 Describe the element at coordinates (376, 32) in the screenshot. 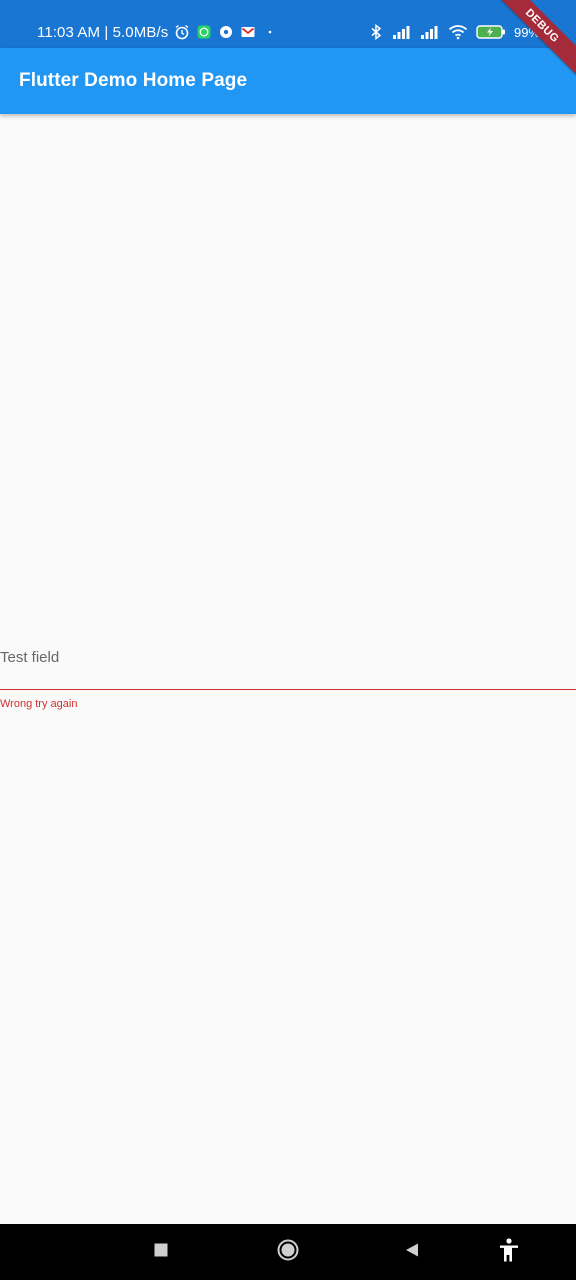

I see `bluetooth-icon` at that location.